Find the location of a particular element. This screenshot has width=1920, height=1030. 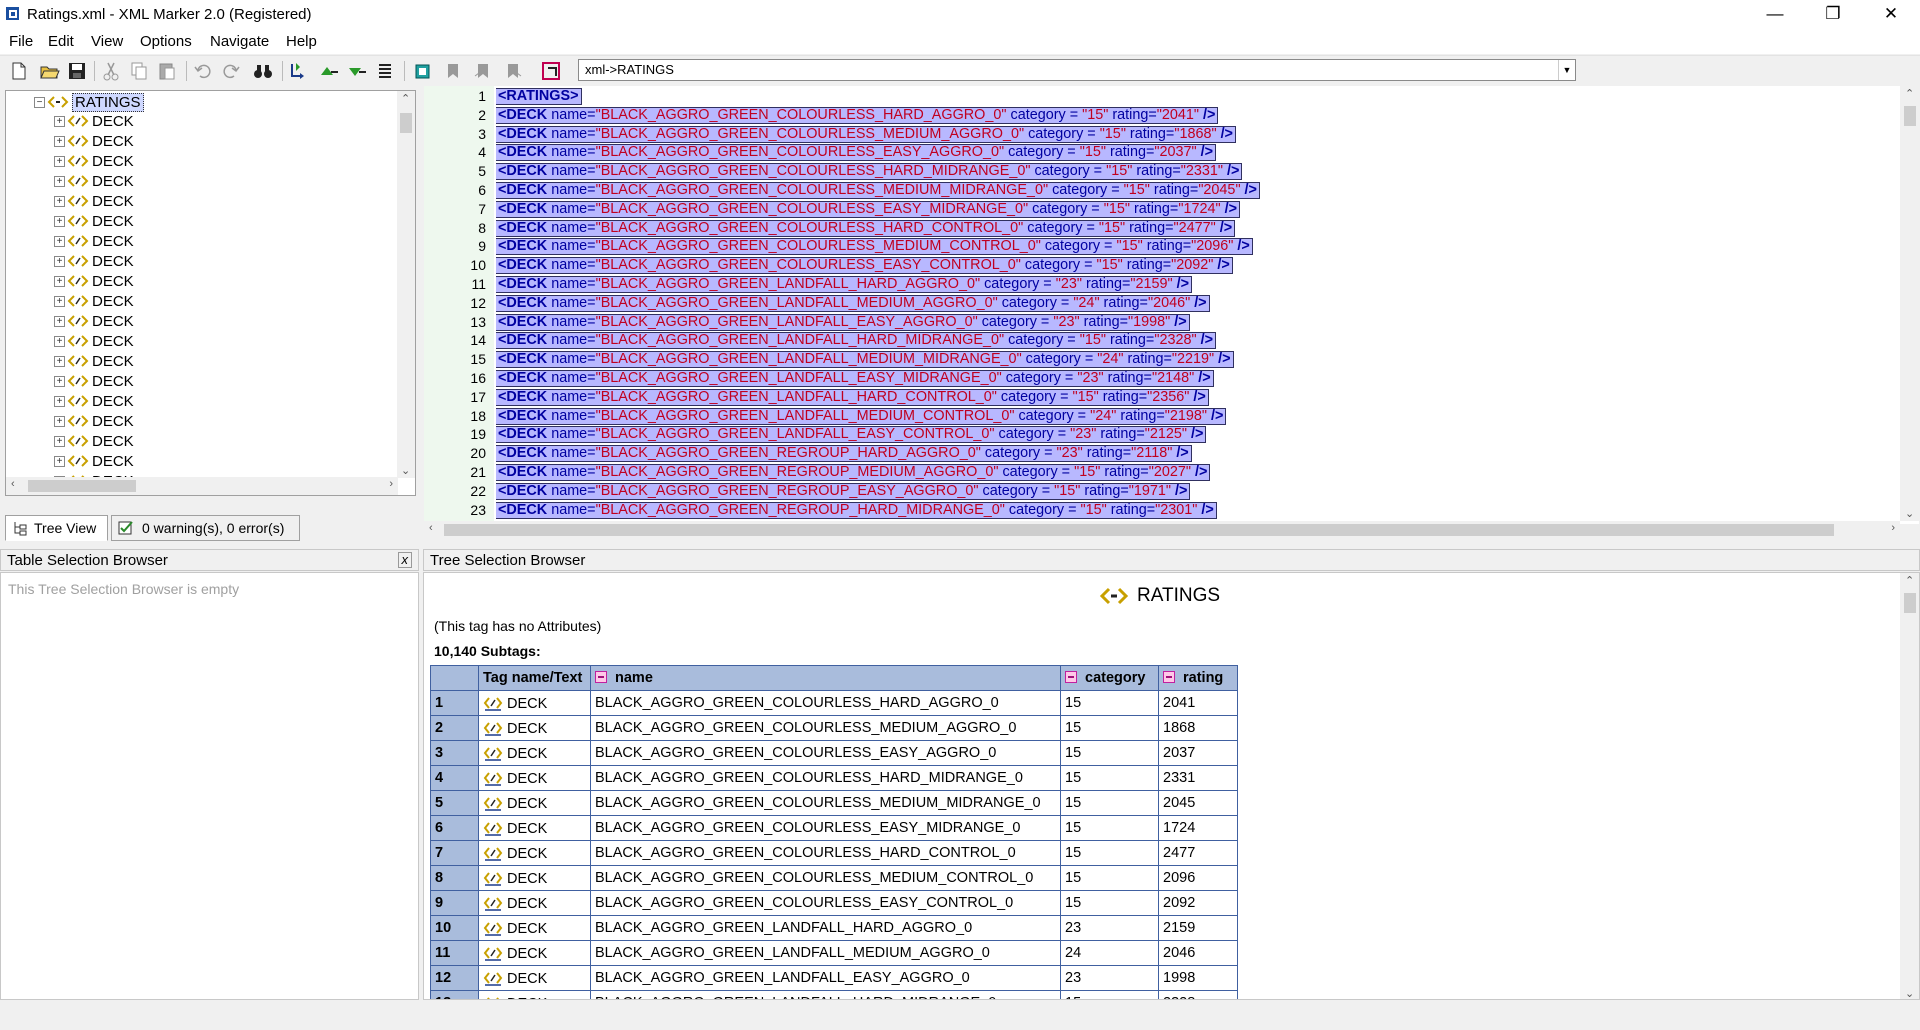

rating-cell: 2037 is located at coordinates (1198, 753).